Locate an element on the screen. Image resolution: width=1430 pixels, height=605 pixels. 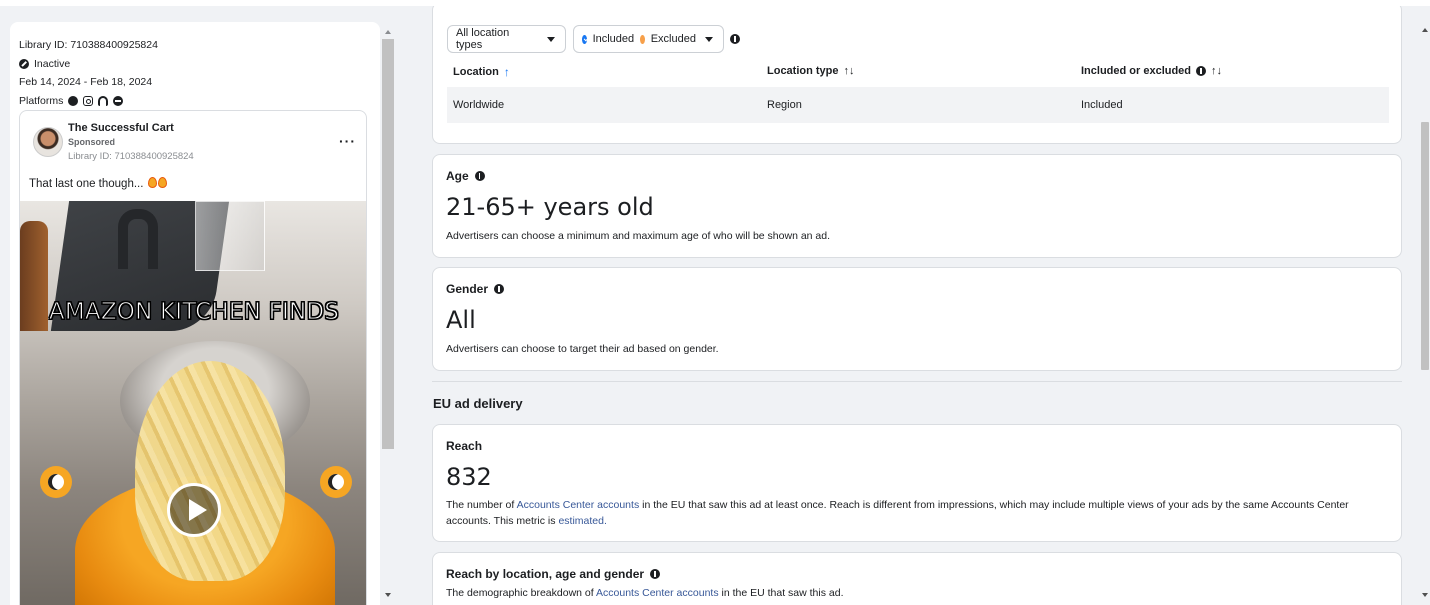
excluded-icon is located at coordinates (642, 39).